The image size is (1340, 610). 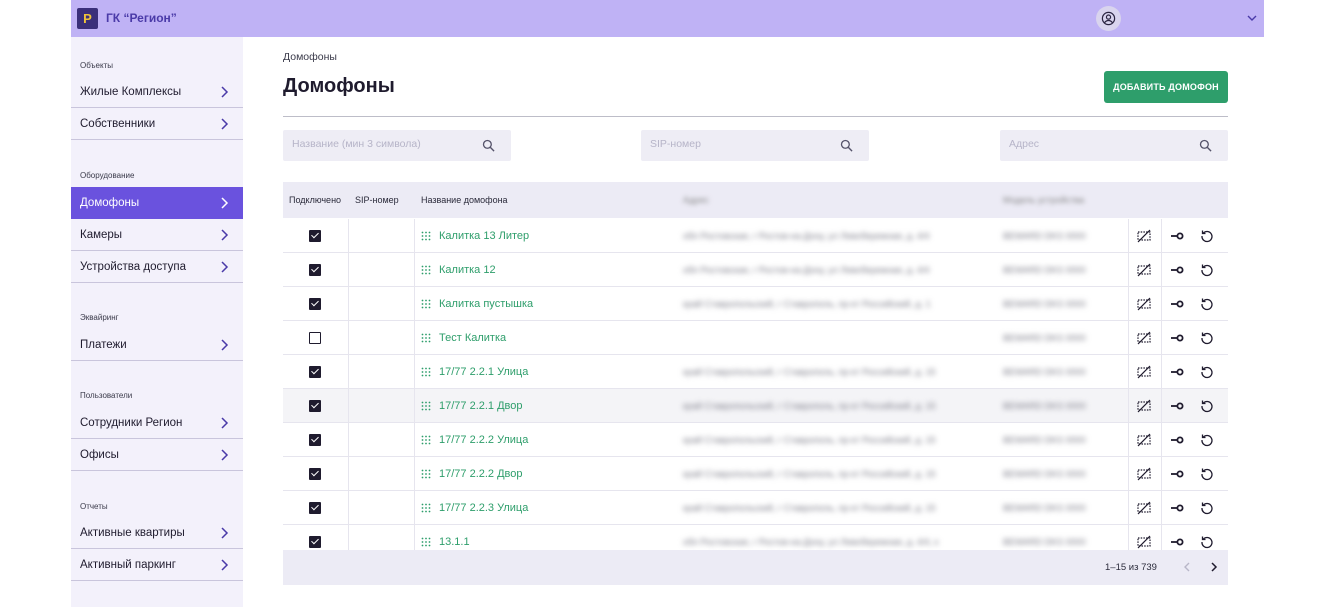 What do you see at coordinates (157, 235) in the screenshot?
I see `sidebar-item-cameras: Камеры` at bounding box center [157, 235].